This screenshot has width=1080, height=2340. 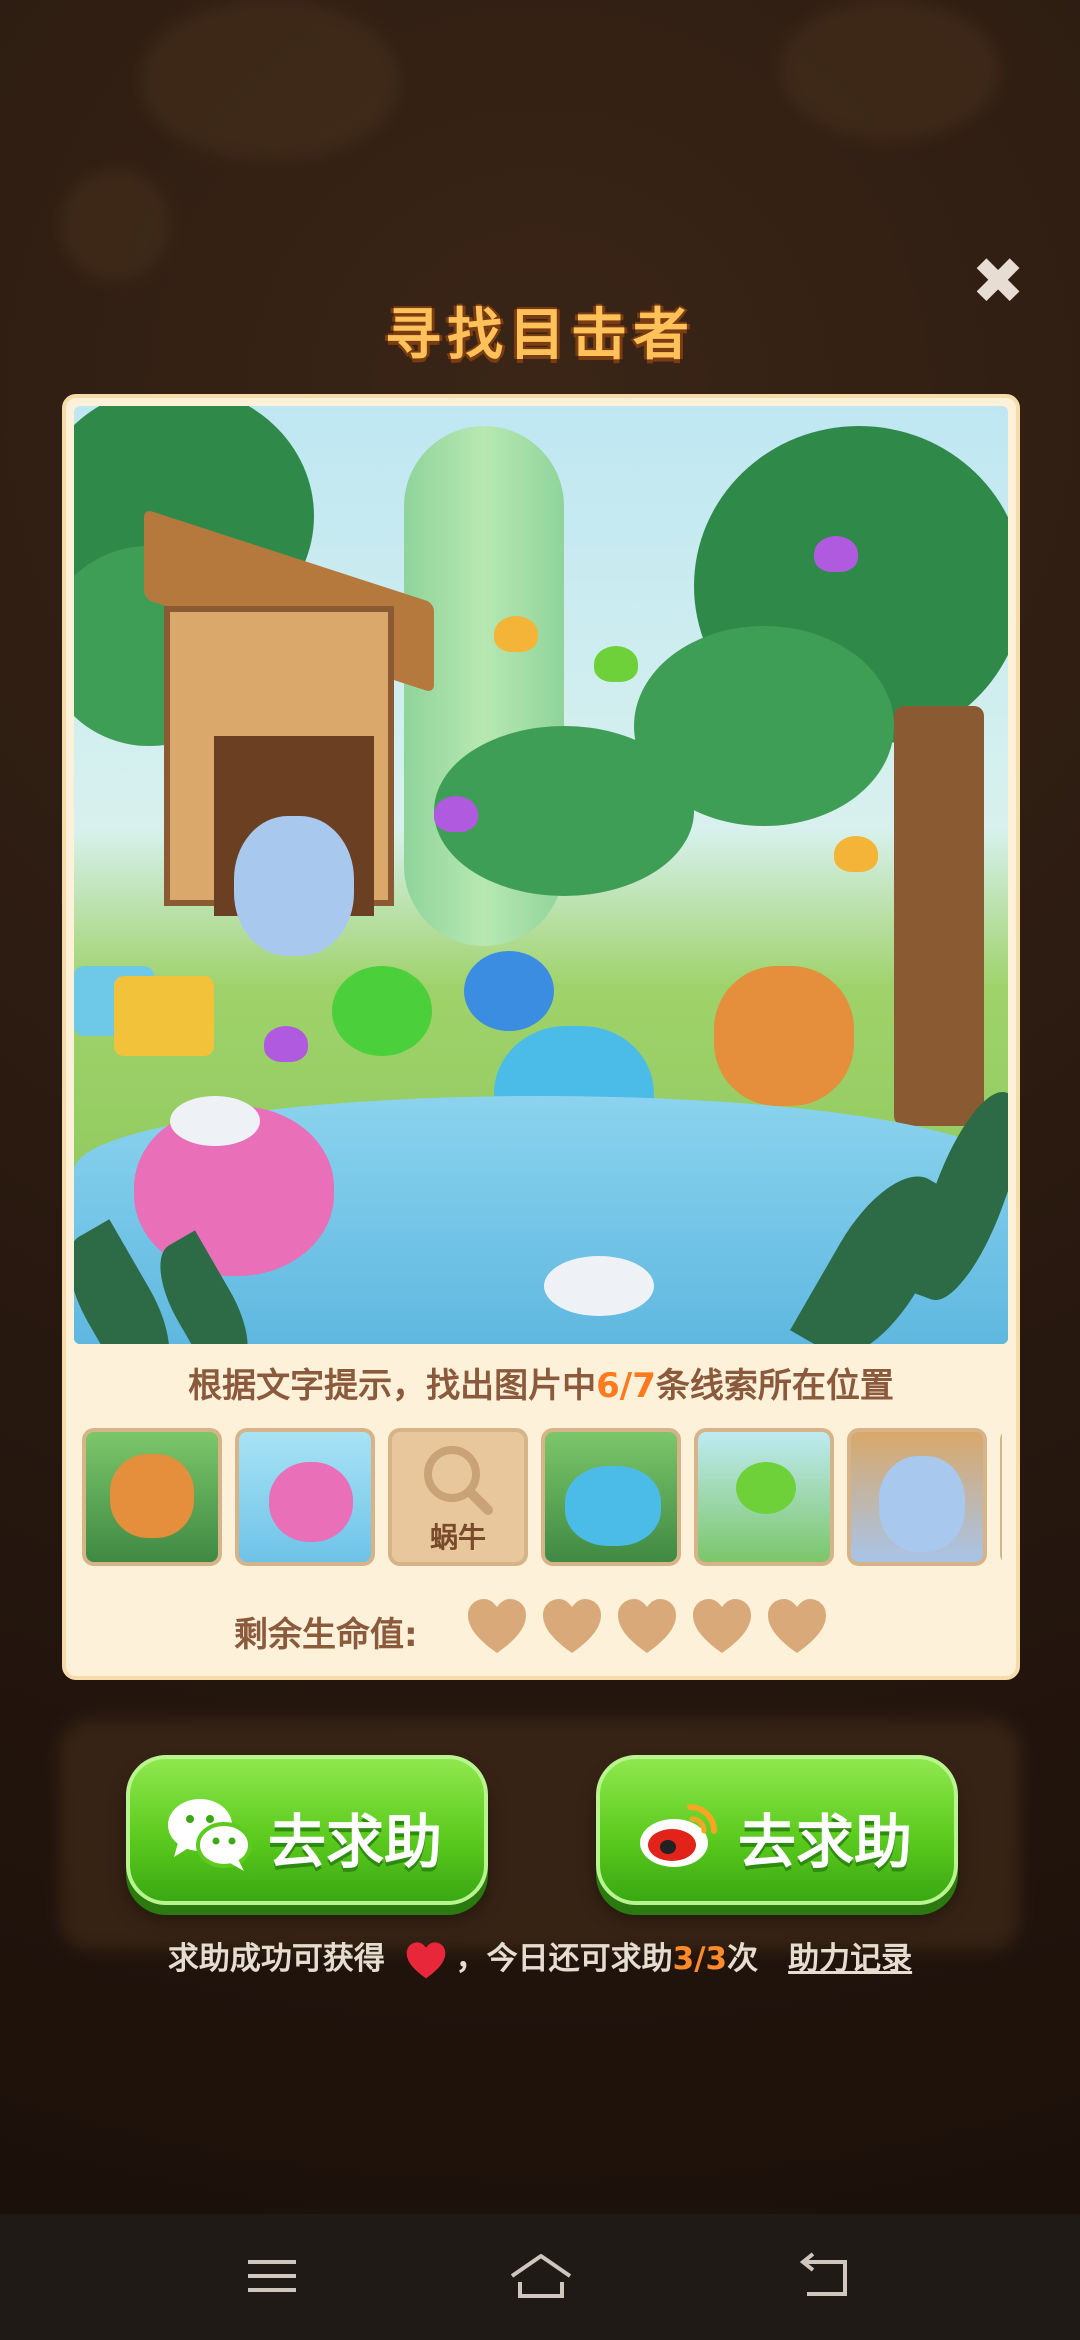 I want to click on red-heart-icon, so click(x=425, y=1959).